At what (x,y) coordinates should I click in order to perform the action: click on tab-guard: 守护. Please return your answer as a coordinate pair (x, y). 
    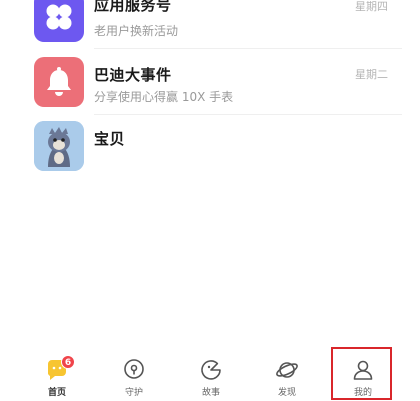
    Looking at the image, I should click on (134, 375).